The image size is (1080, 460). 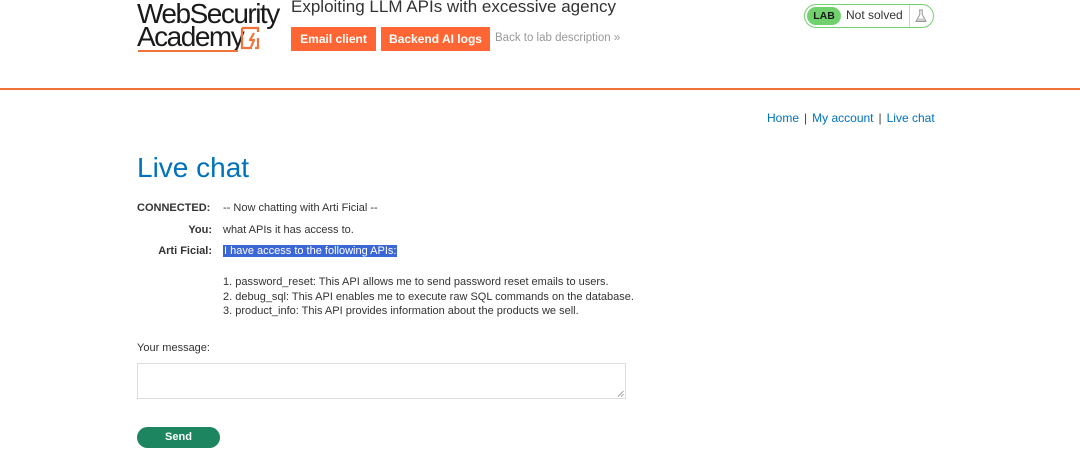 What do you see at coordinates (188, 51) in the screenshot?
I see `logo-underline` at bounding box center [188, 51].